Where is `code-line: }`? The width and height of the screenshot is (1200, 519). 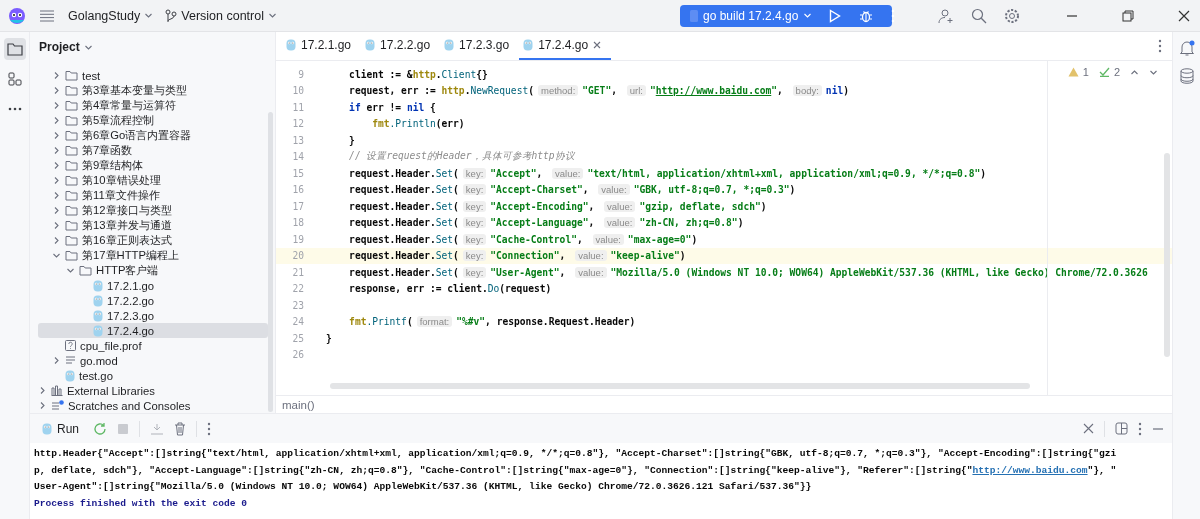
code-line: } is located at coordinates (329, 338).